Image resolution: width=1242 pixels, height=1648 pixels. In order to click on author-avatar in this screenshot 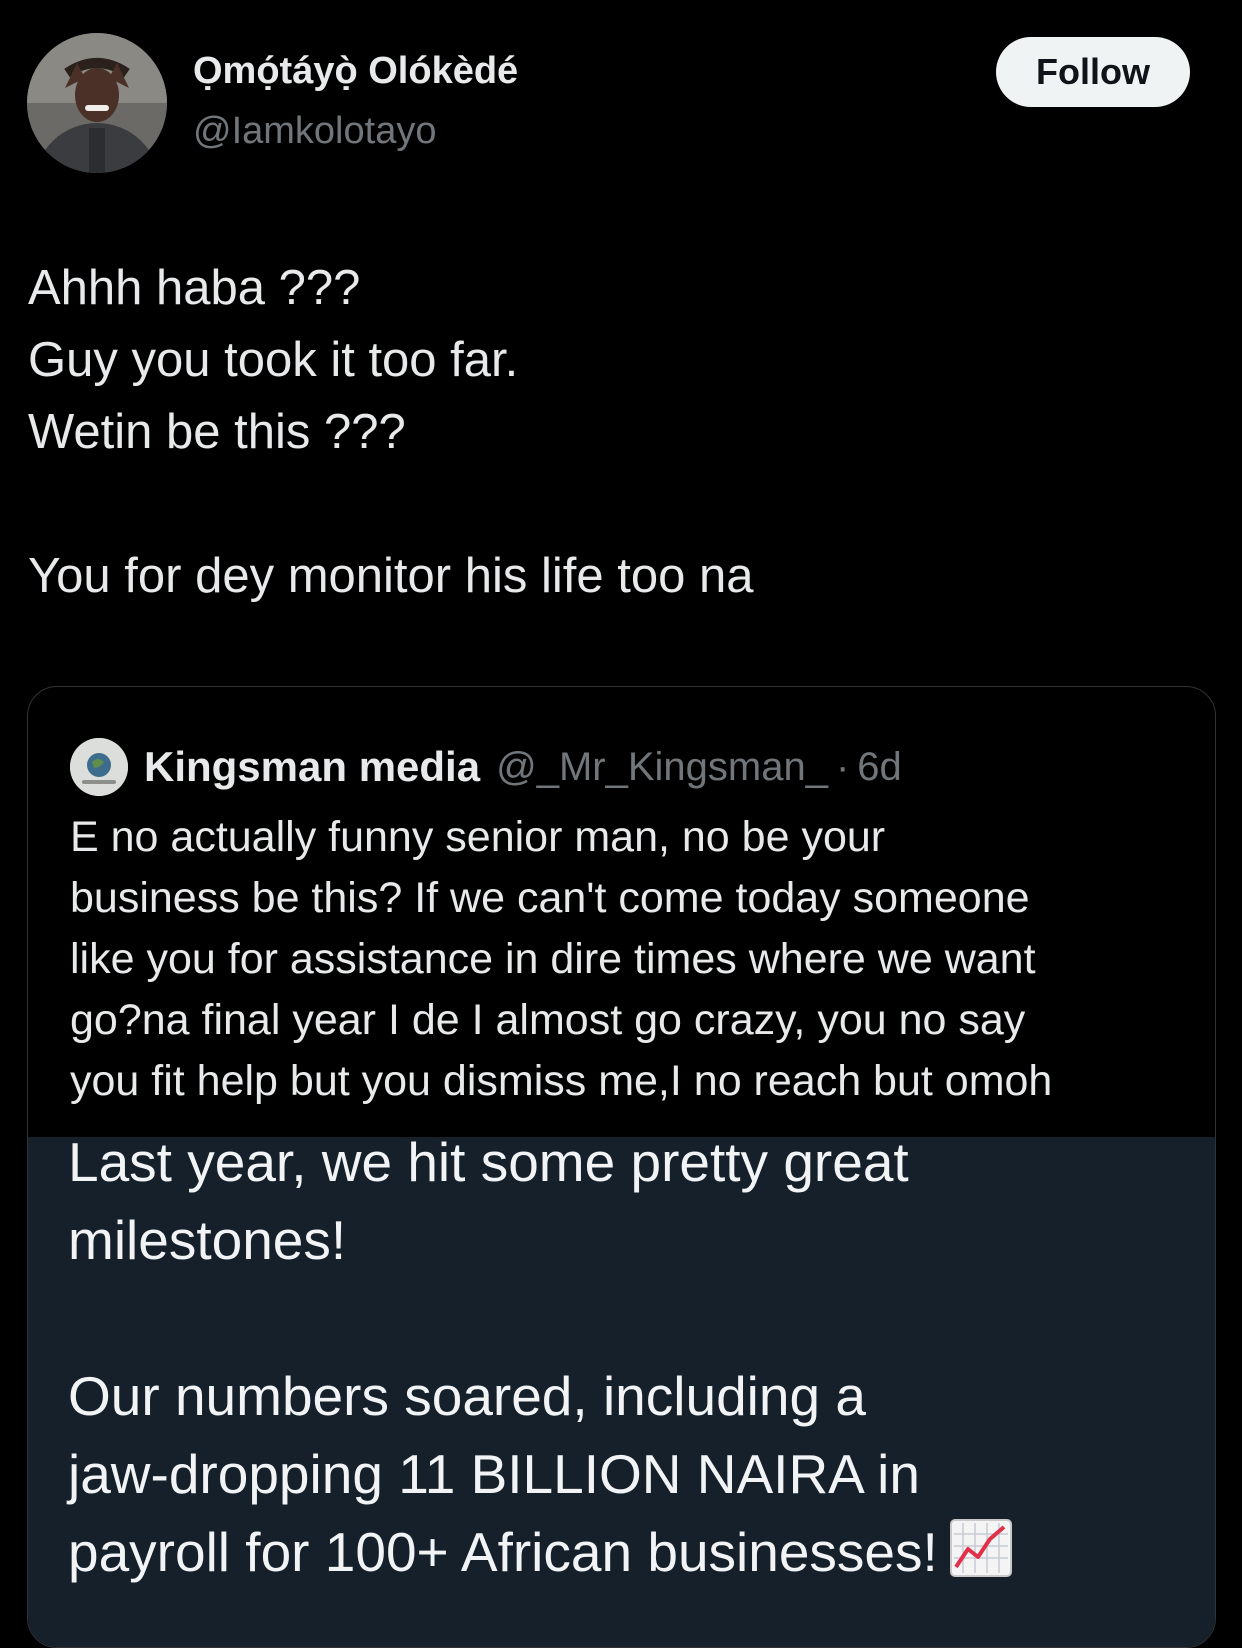, I will do `click(97, 103)`.